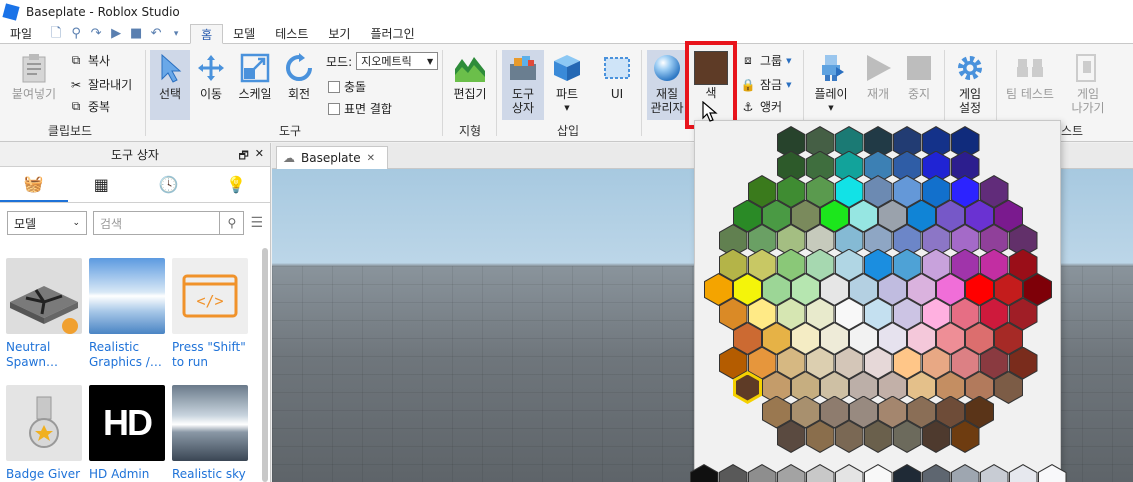 This screenshot has height=482, width=1133. What do you see at coordinates (919, 76) in the screenshot?
I see `stop-button: 중지` at bounding box center [919, 76].